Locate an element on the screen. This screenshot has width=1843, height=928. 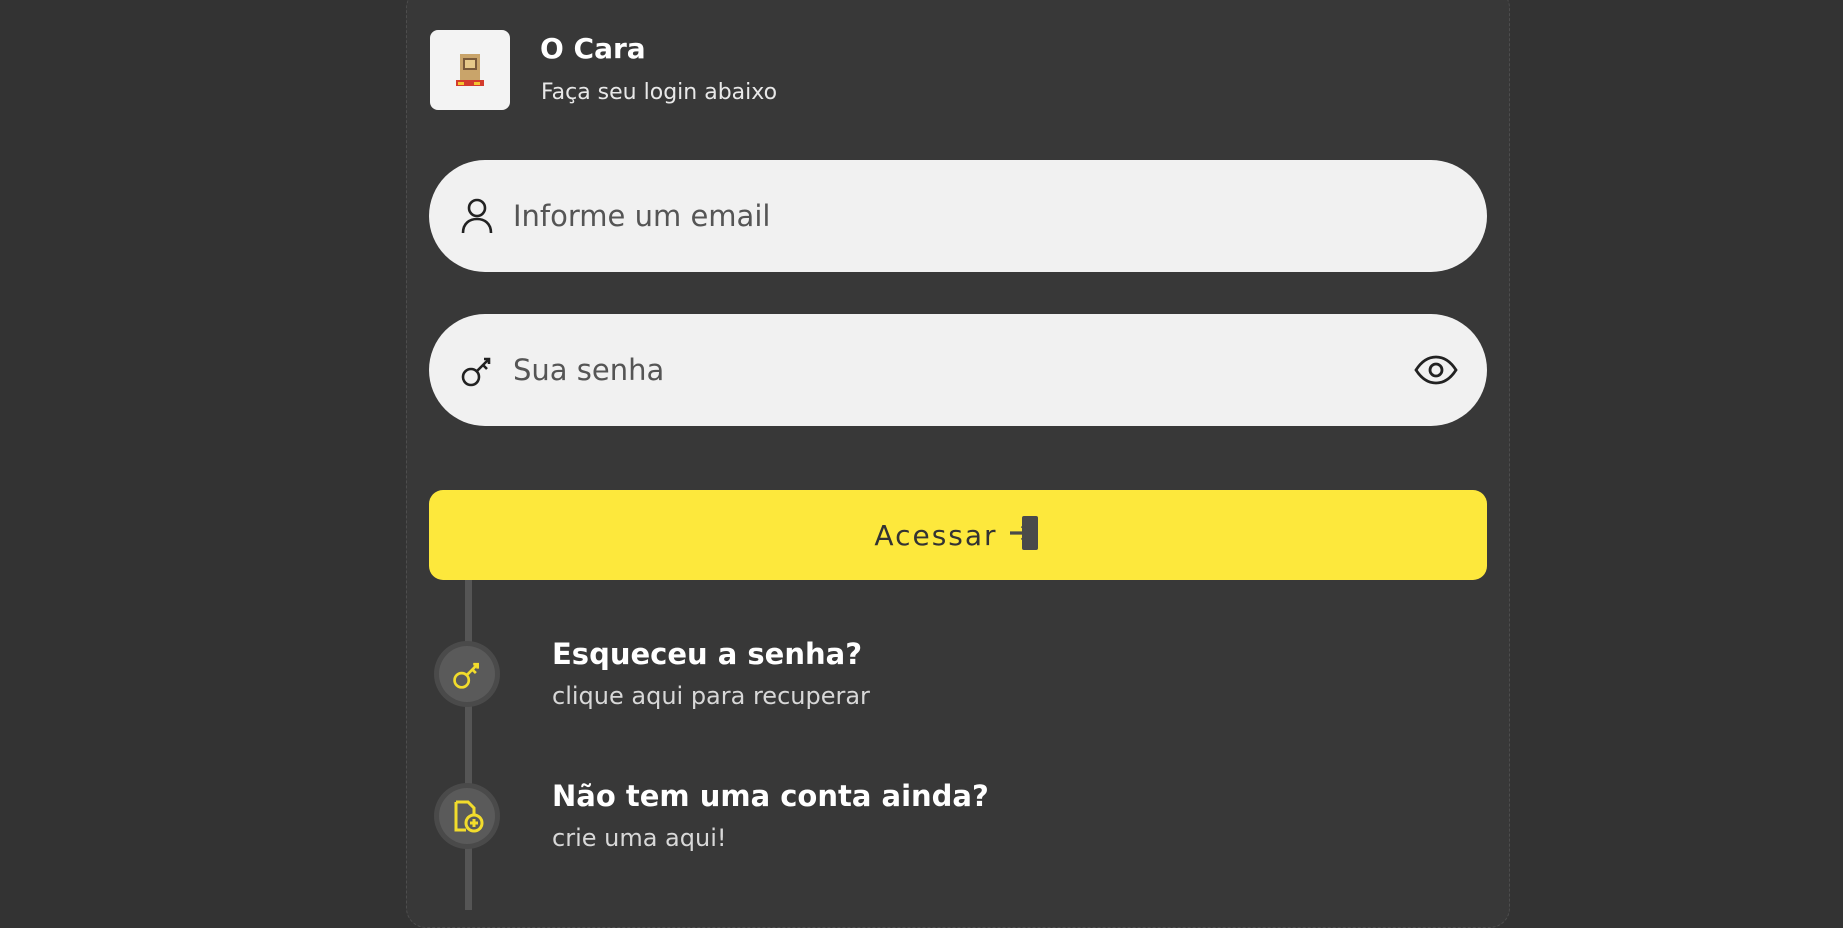
links-timeline is located at coordinates (468, 745).